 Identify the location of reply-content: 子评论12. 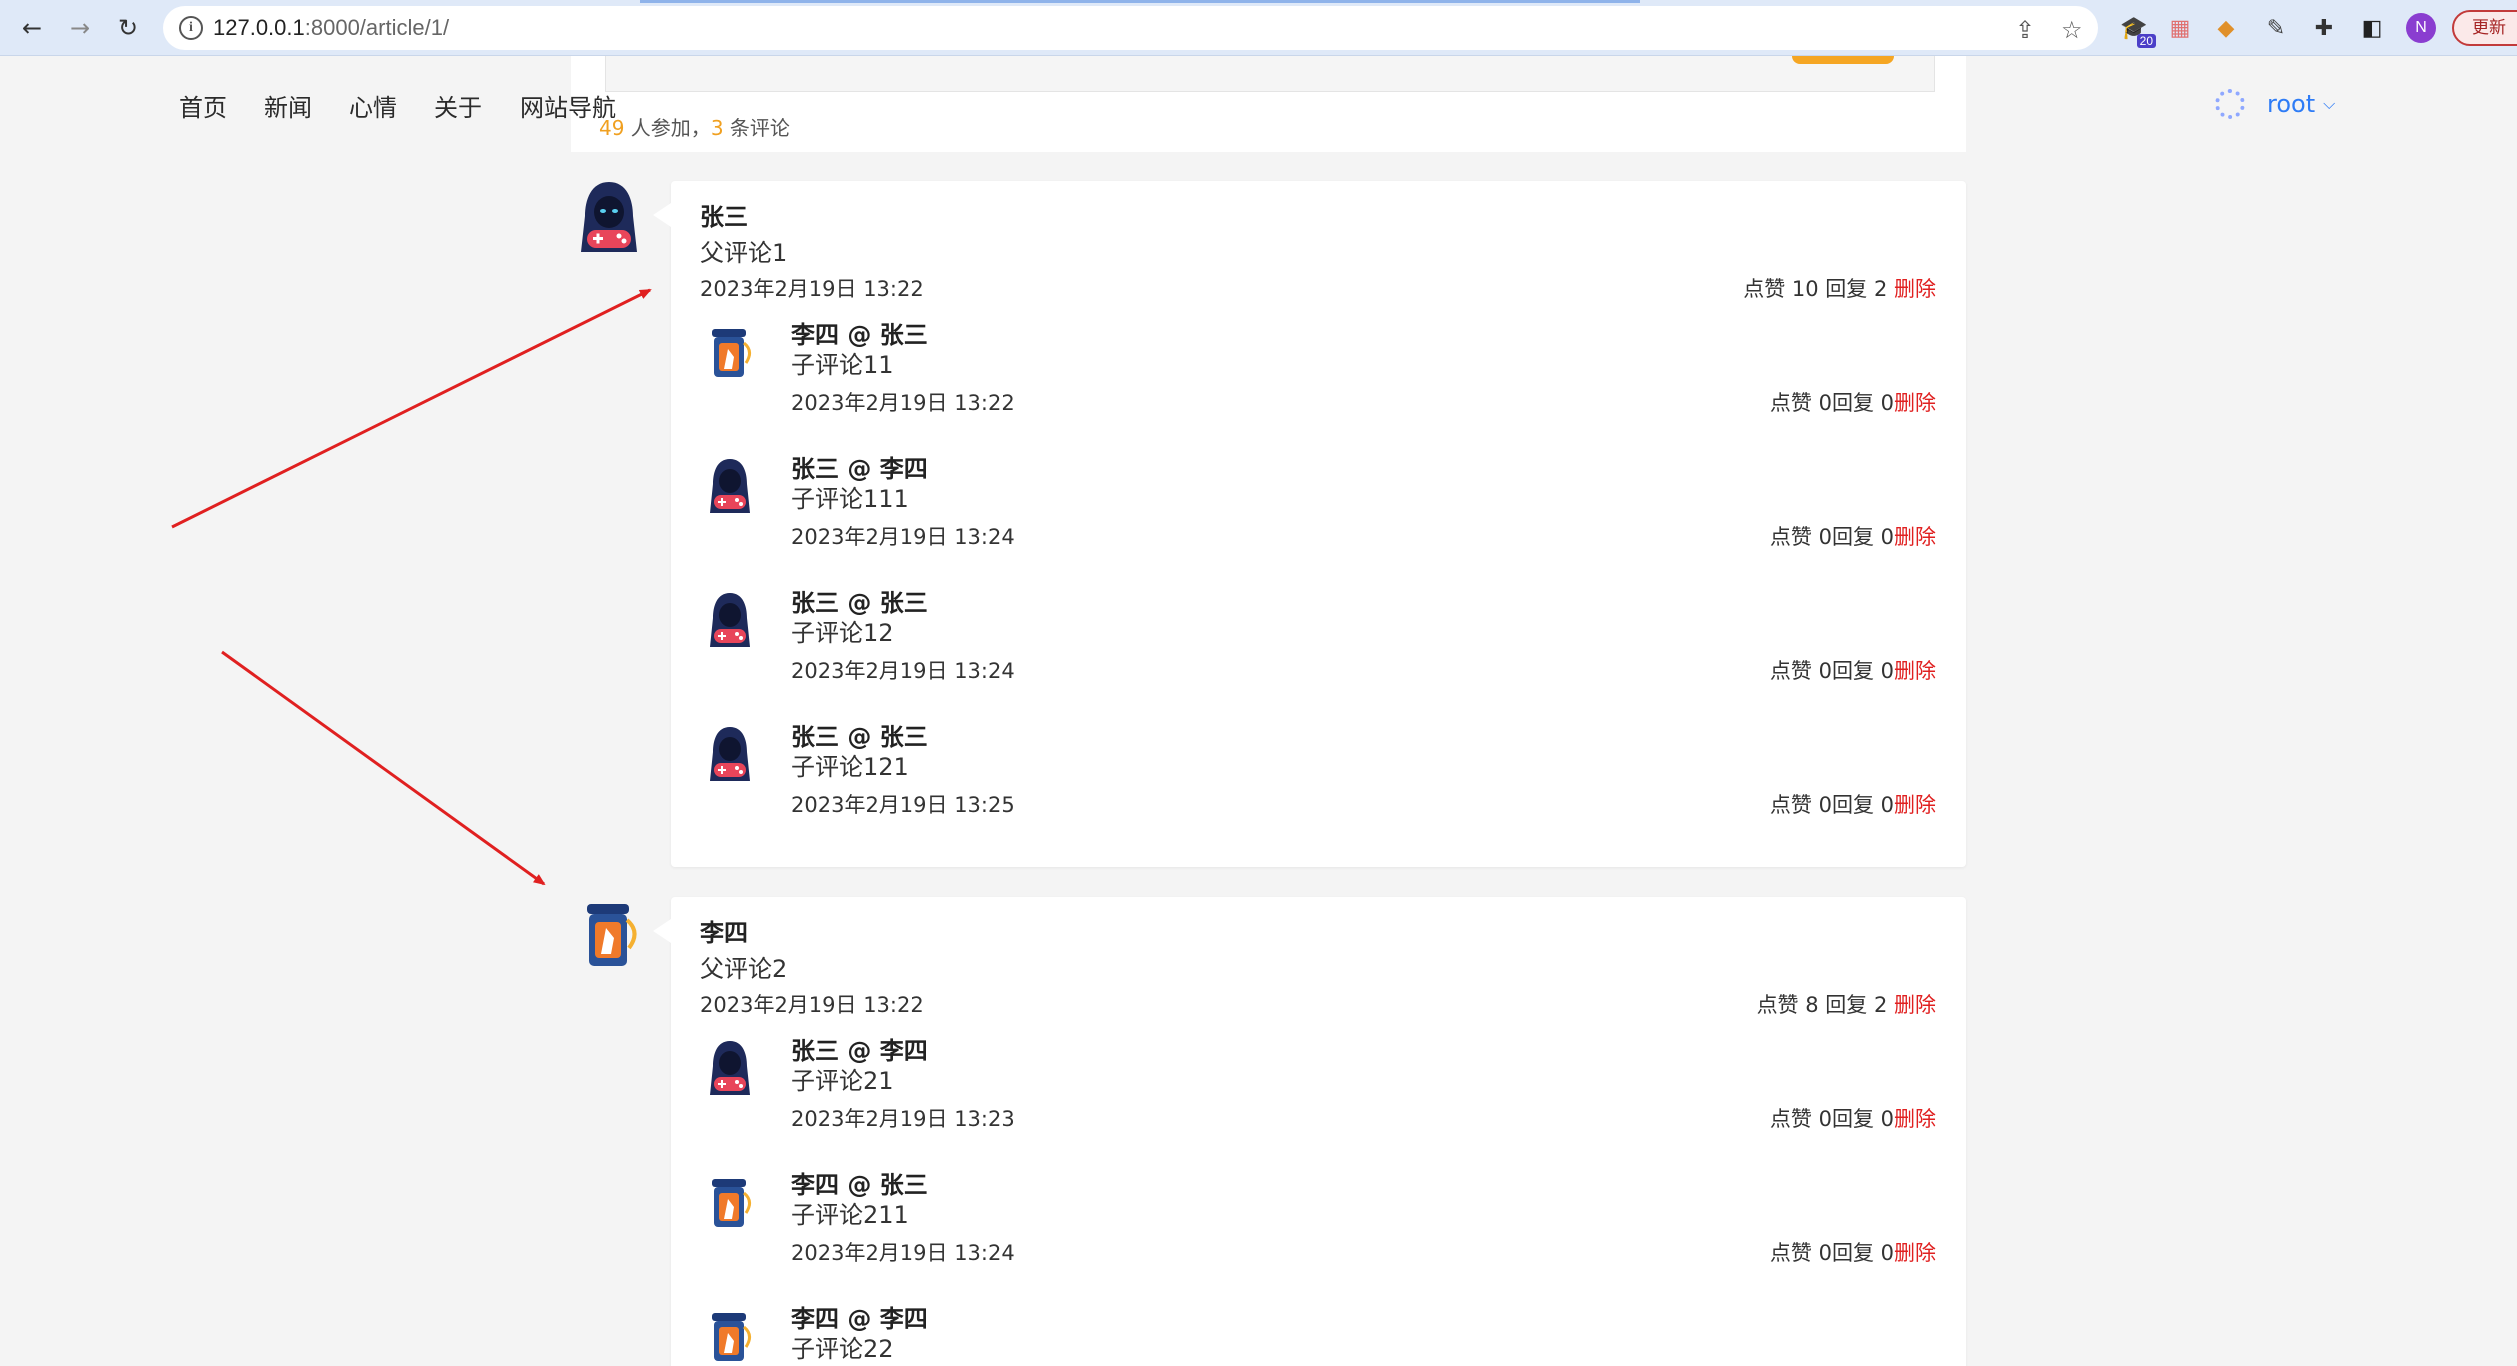
(842, 633).